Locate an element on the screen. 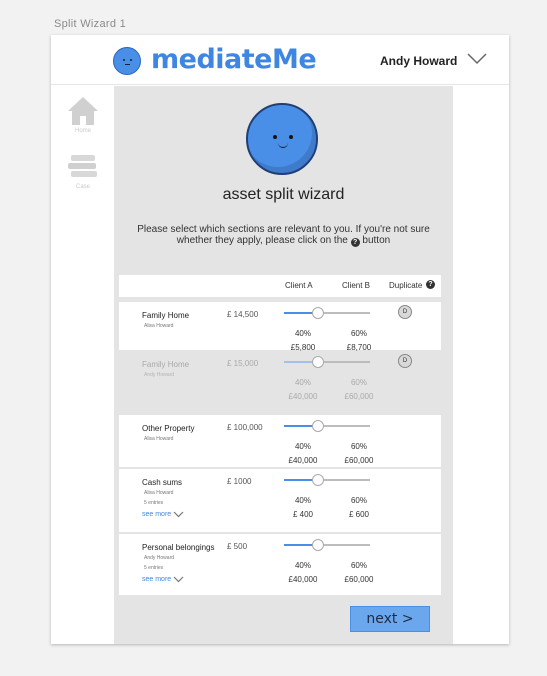  client-b-value: £ 600 is located at coordinates (359, 514).